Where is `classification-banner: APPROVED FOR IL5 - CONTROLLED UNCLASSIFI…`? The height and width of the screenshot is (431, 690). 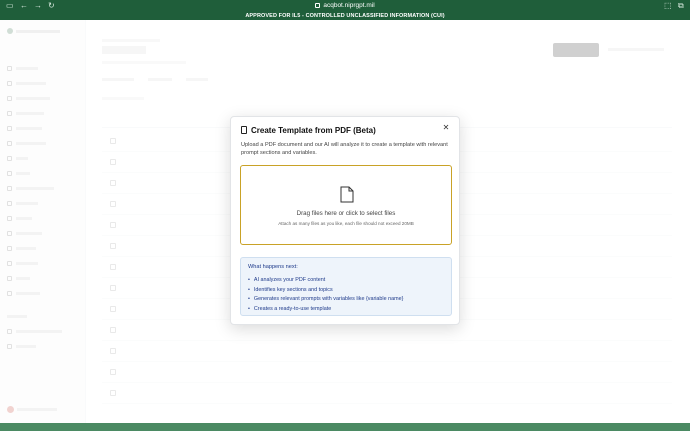 classification-banner: APPROVED FOR IL5 - CONTROLLED UNCLASSIFI… is located at coordinates (345, 16).